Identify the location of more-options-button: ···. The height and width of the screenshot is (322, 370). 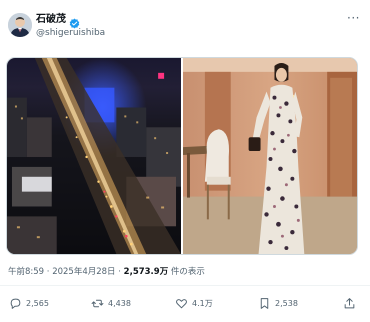
(353, 18).